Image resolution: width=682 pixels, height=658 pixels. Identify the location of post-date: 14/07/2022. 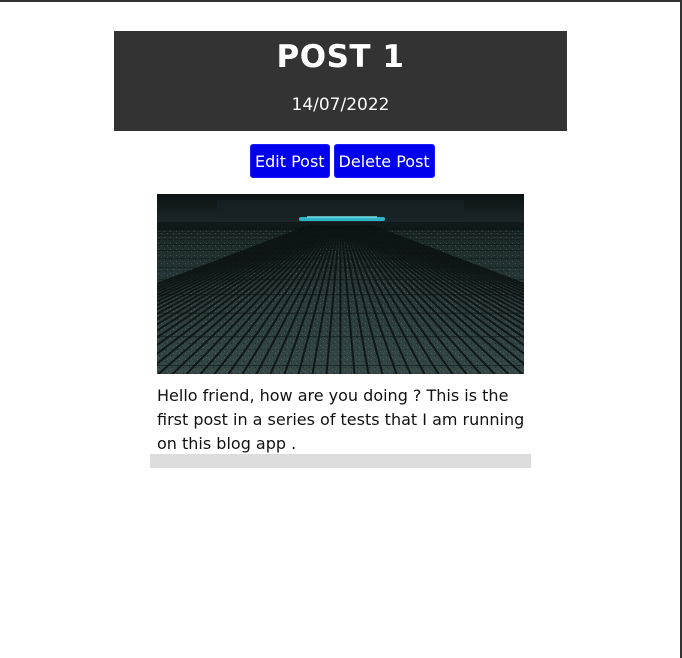
(340, 105).